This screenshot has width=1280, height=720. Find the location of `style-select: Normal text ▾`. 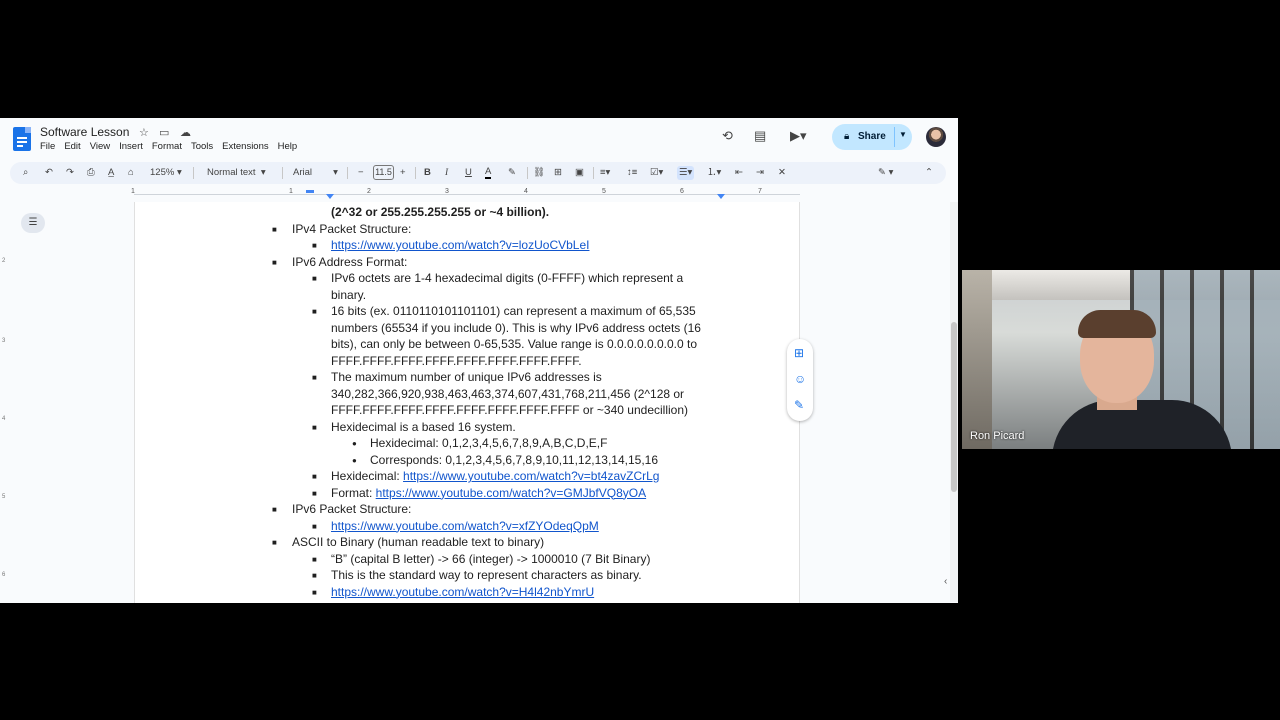

style-select: Normal text ▾ is located at coordinates (236, 173).